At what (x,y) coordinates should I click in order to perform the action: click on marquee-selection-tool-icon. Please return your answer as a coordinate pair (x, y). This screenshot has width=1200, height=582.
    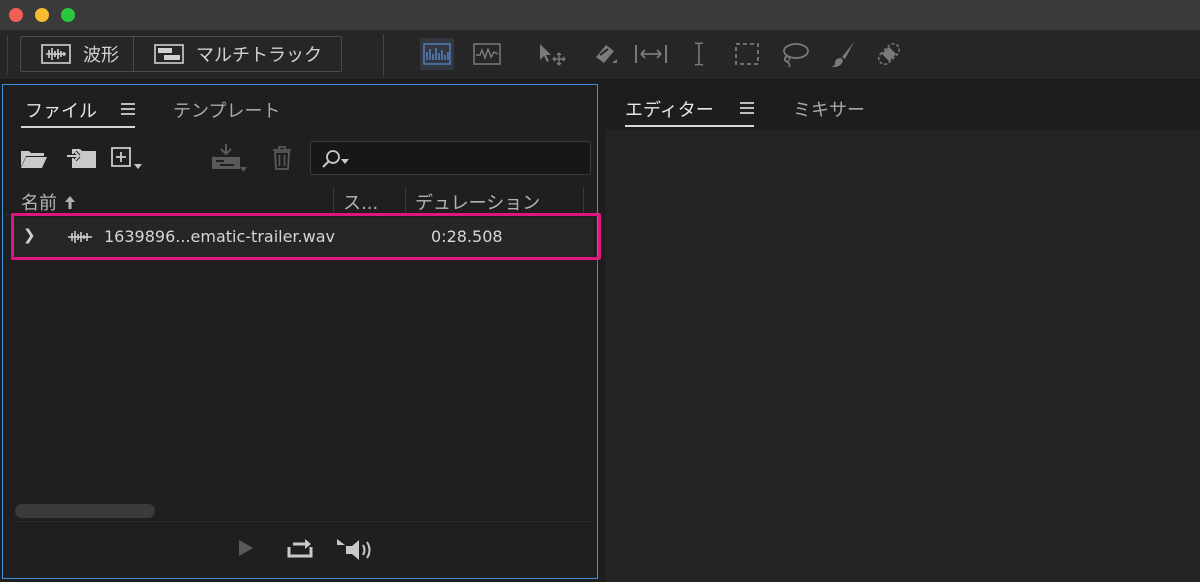
    Looking at the image, I should click on (747, 54).